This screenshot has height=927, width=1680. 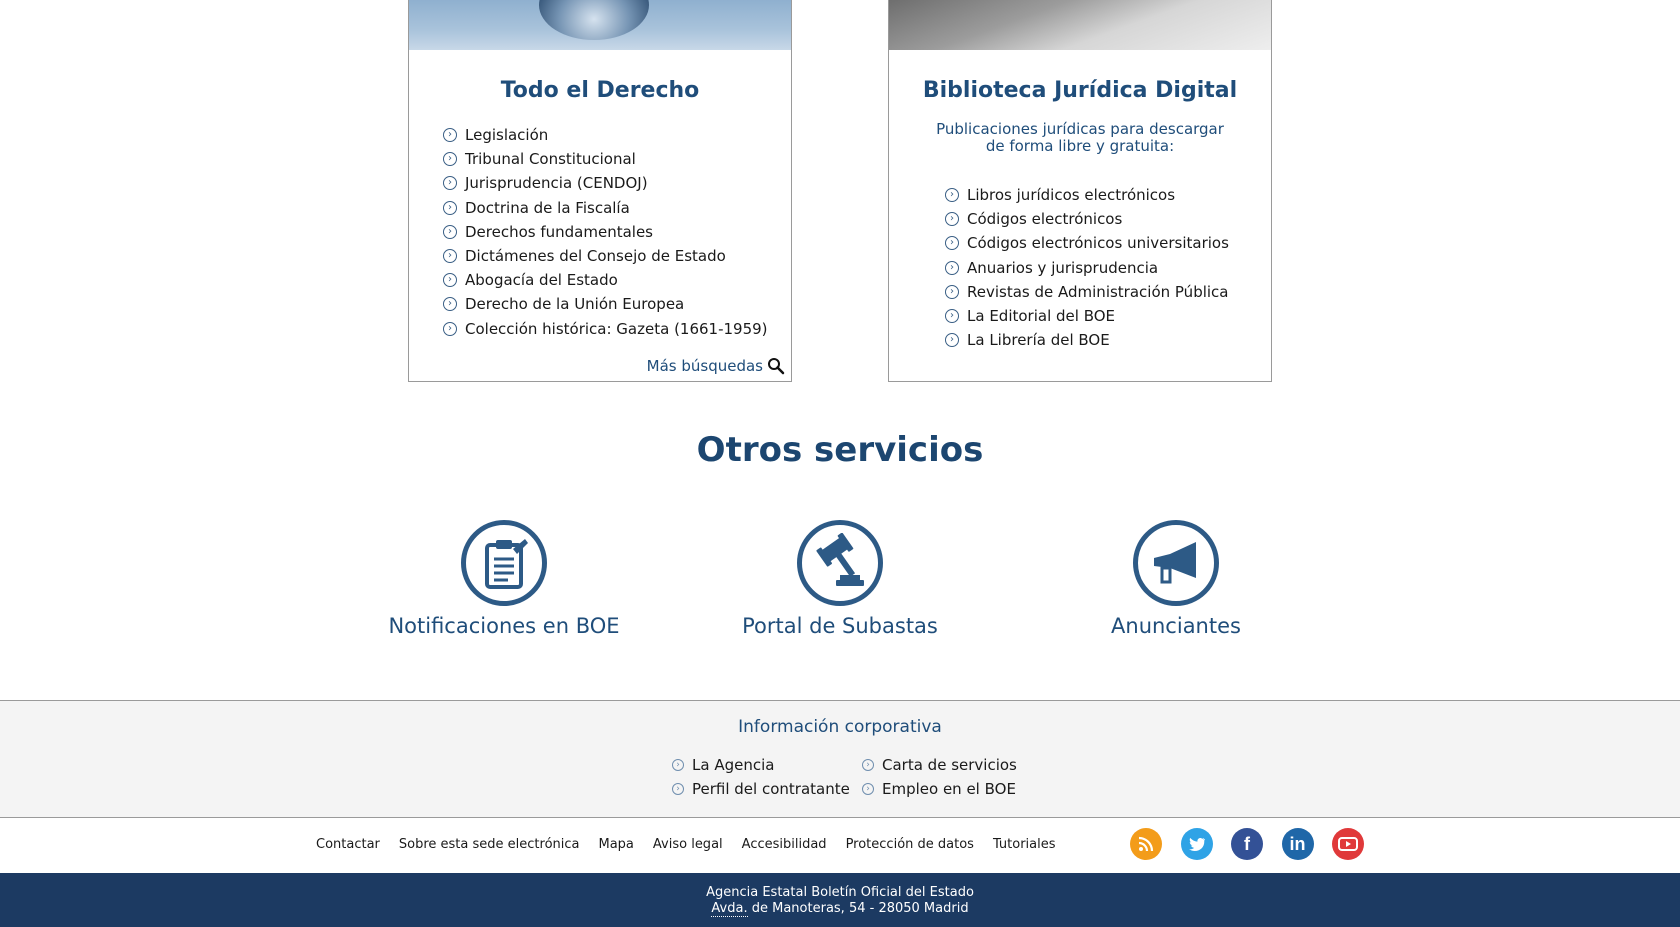 I want to click on social-links: f in, so click(x=1256, y=844).